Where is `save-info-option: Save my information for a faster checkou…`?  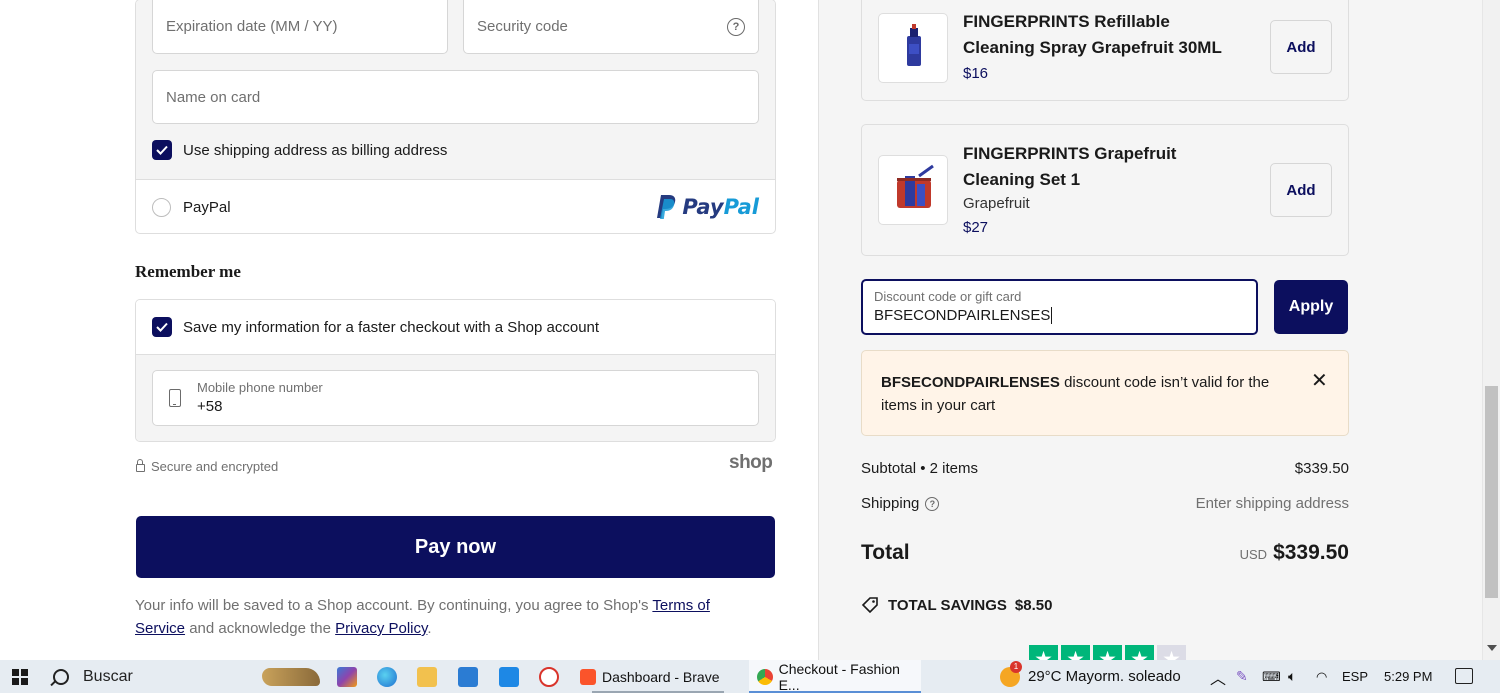 save-info-option: Save my information for a faster checkou… is located at coordinates (455, 327).